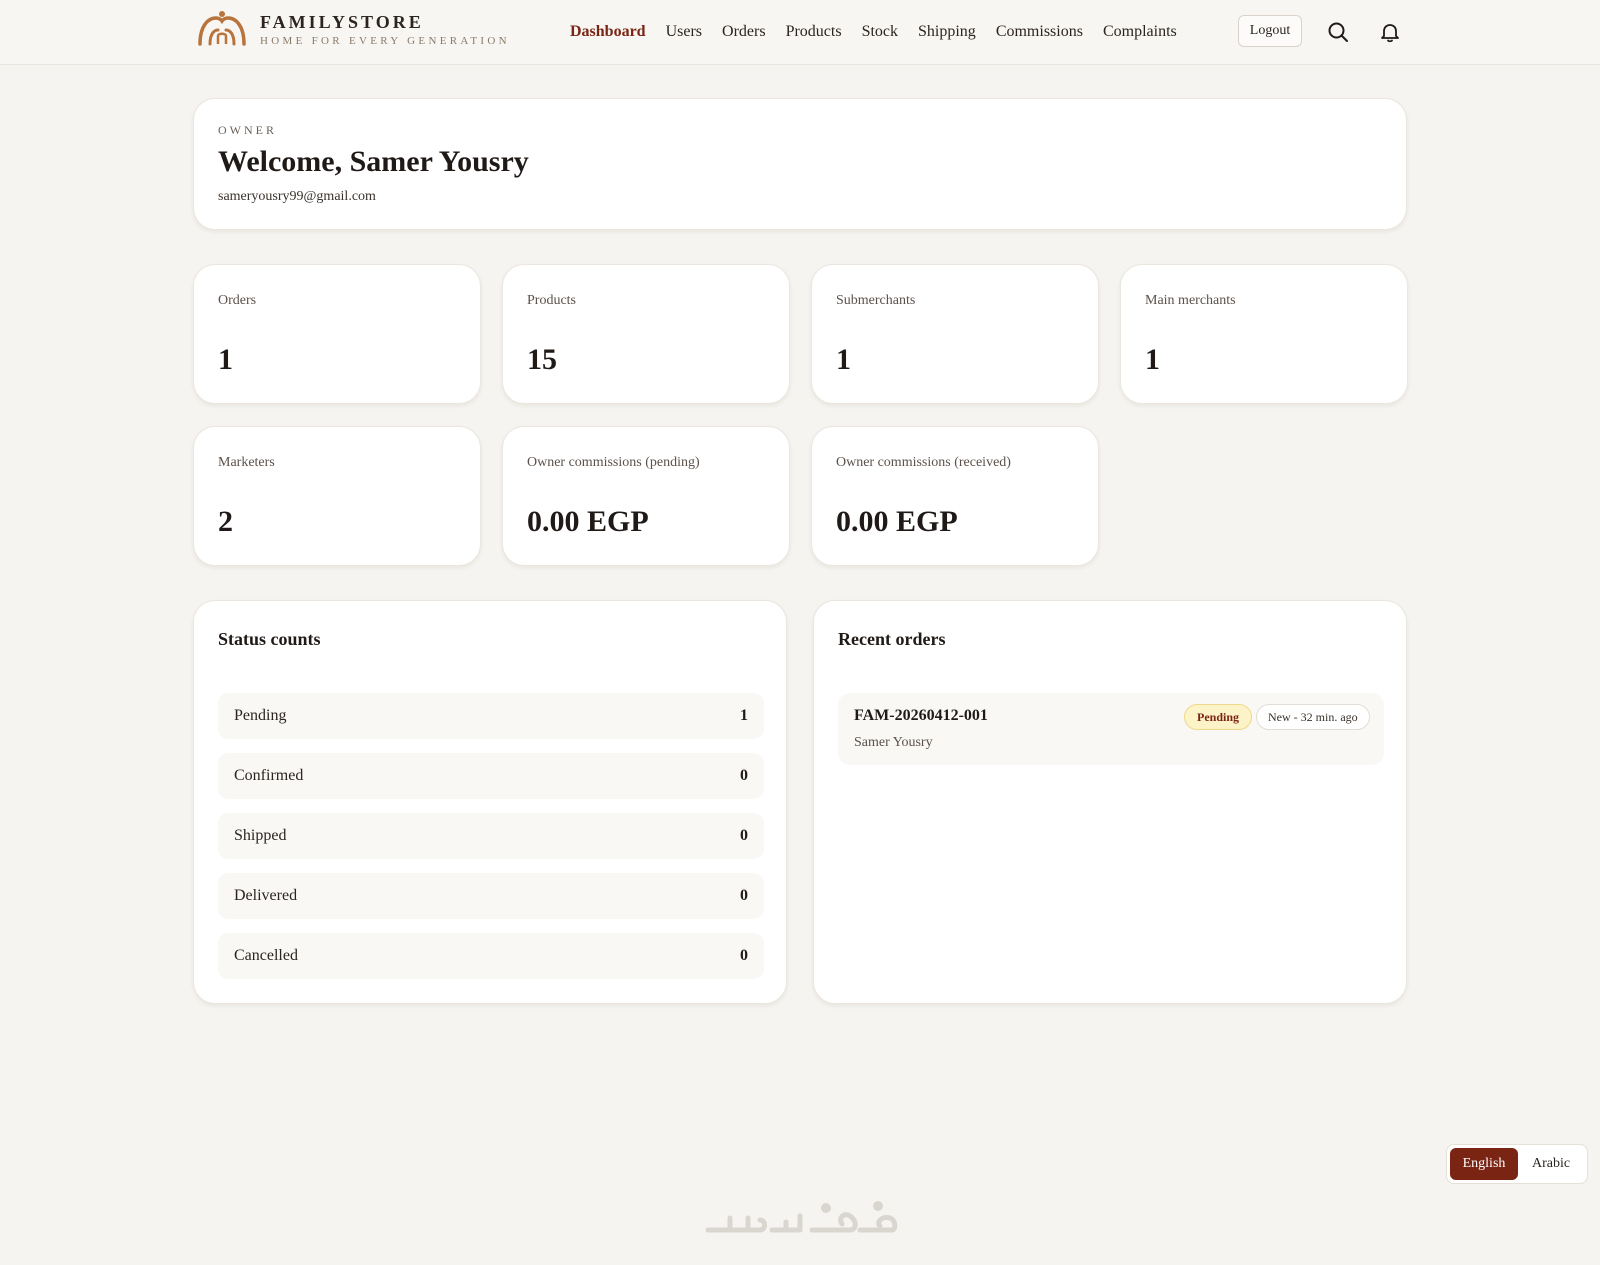 The width and height of the screenshot is (1600, 1265). I want to click on status-row-confirmed: Confirmed 0, so click(491, 776).